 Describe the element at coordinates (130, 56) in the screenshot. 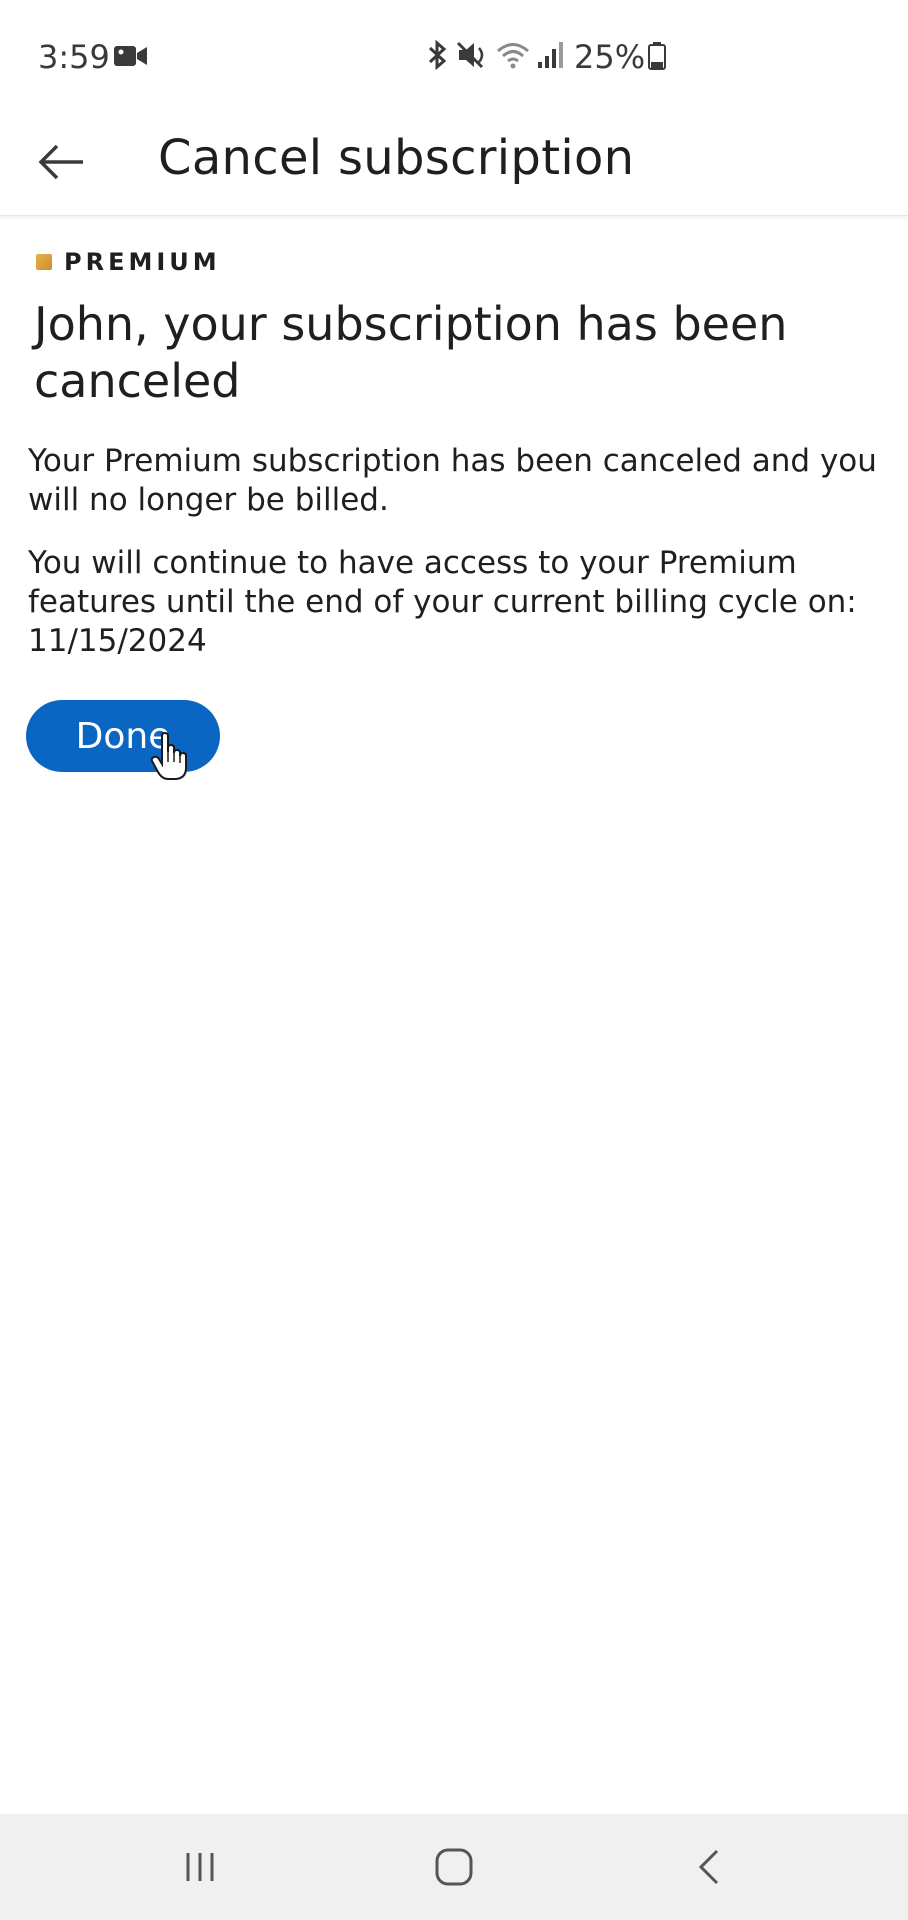

I see `video-camera-icon` at that location.